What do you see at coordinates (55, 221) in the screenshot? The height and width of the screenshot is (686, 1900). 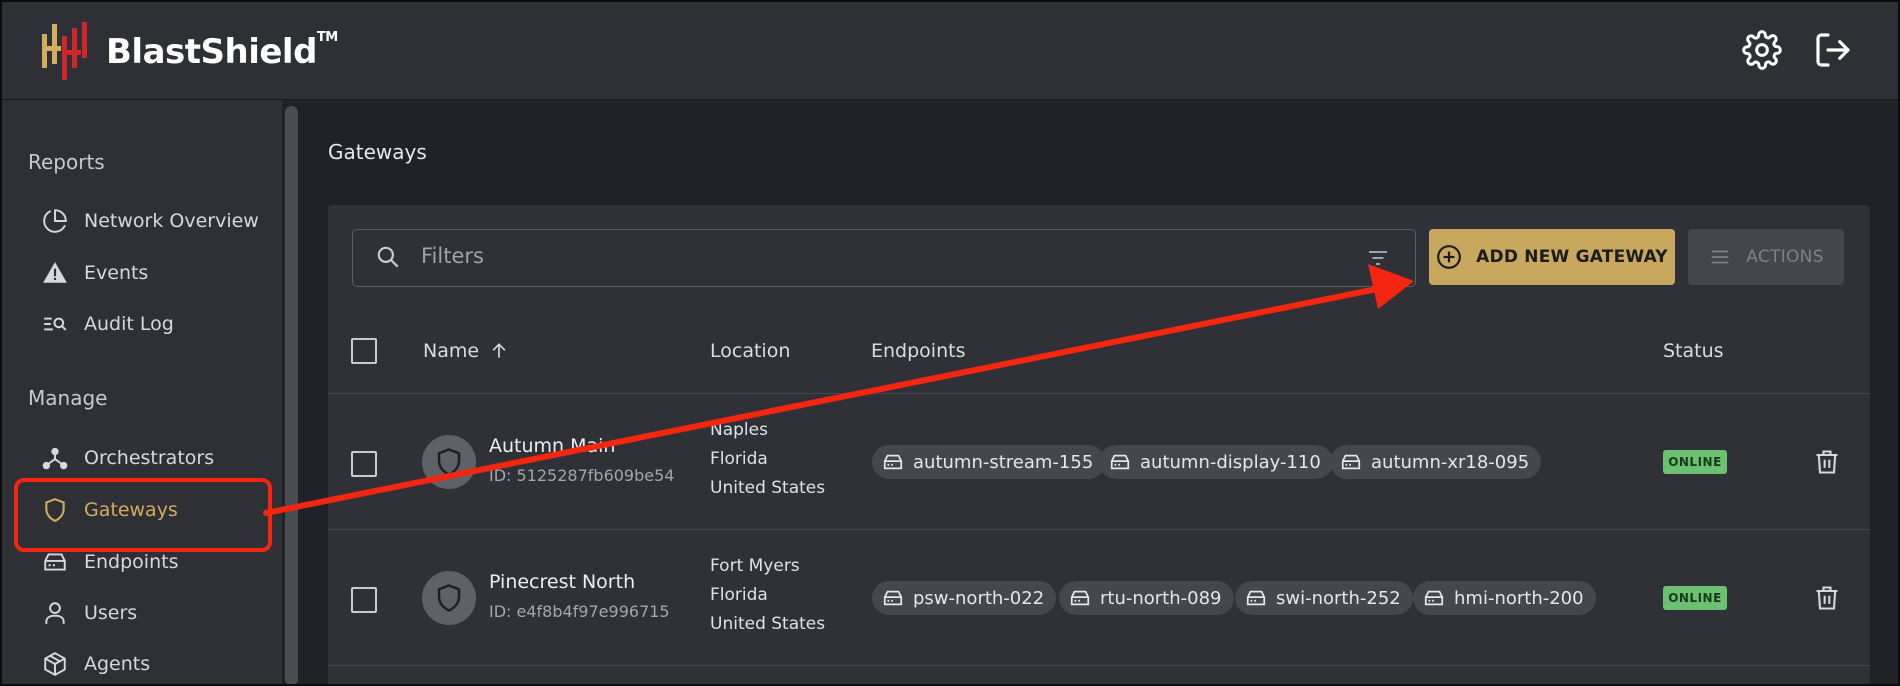 I see `pie-chart-icon` at bounding box center [55, 221].